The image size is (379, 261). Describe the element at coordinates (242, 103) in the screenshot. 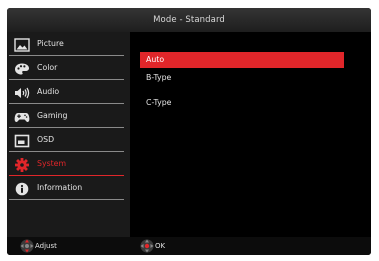

I see `option-c-type: C-Type` at that location.